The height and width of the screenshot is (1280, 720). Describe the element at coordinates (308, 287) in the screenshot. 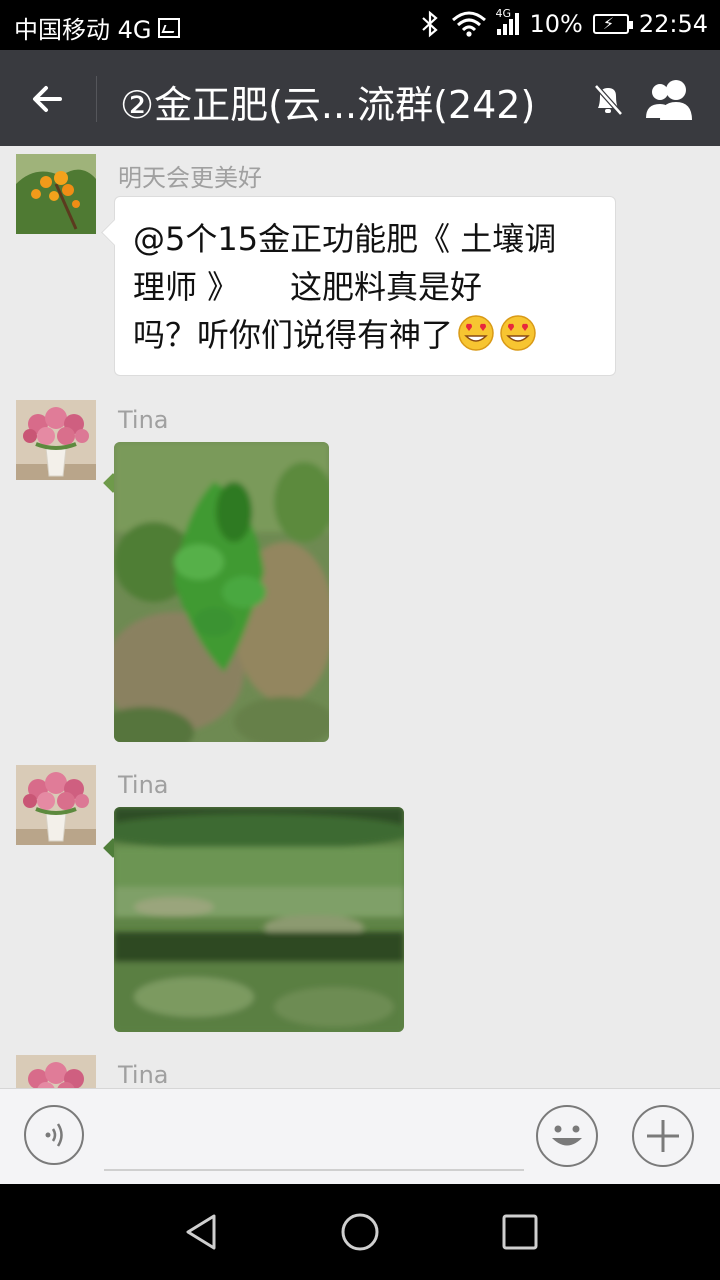

I see `message-line: 理师 》 这肥料真是好` at that location.